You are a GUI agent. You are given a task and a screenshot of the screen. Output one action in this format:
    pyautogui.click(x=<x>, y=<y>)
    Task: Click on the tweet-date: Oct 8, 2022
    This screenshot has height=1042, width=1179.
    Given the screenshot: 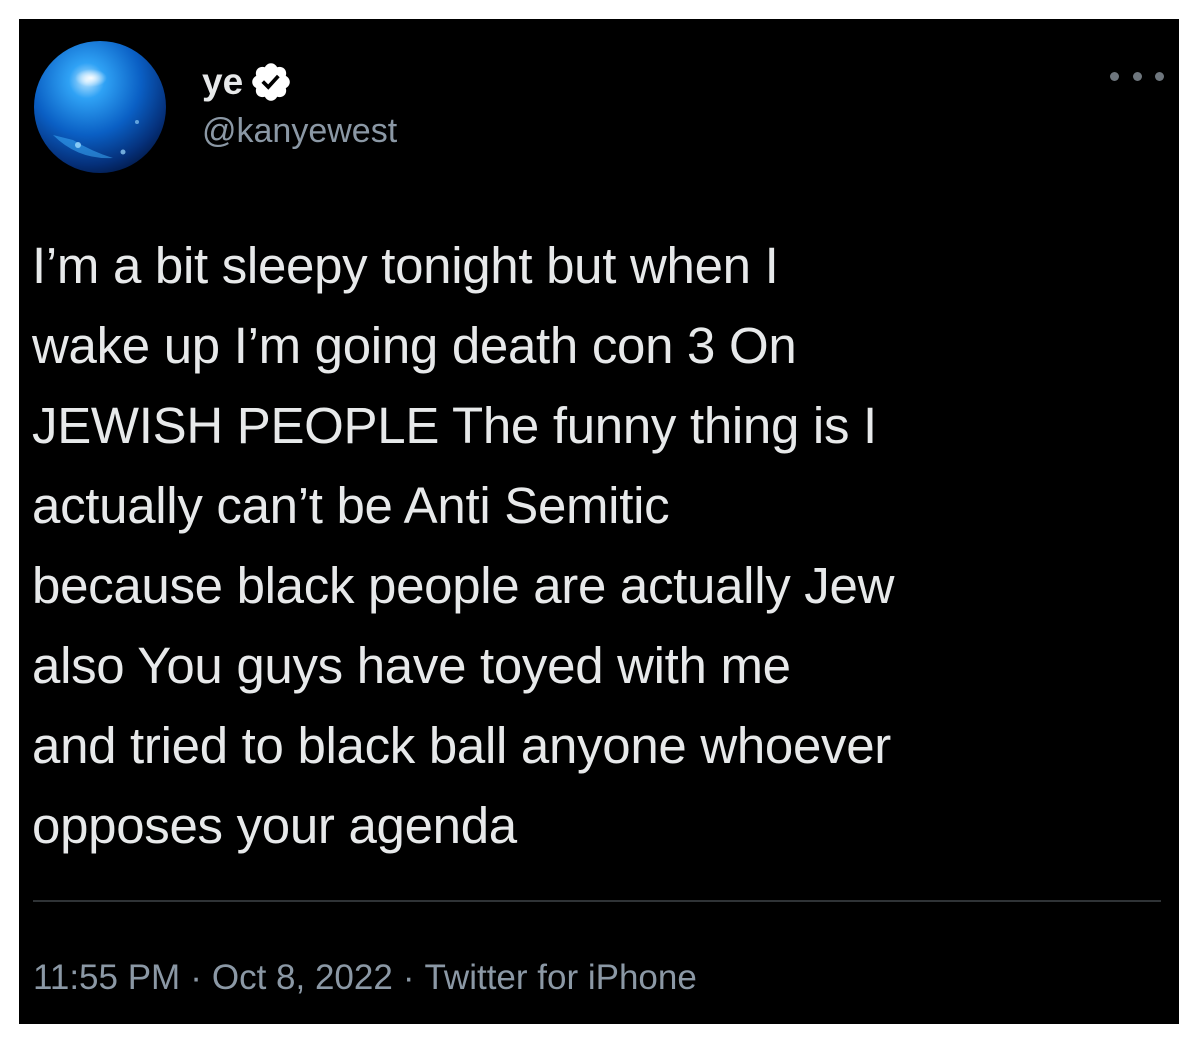 What is the action you would take?
    pyautogui.click(x=302, y=977)
    